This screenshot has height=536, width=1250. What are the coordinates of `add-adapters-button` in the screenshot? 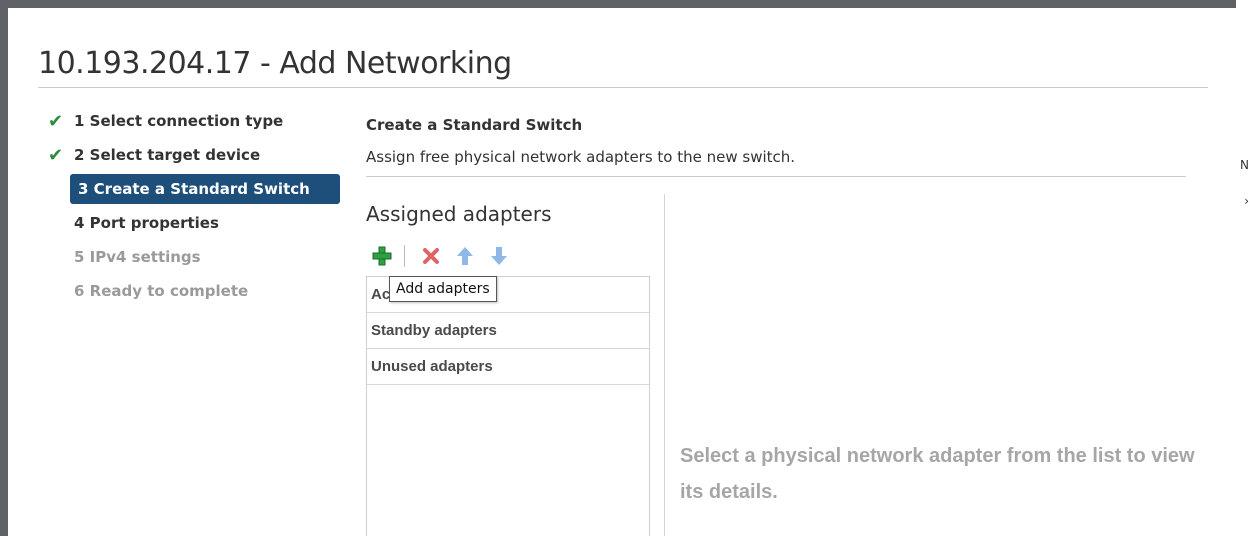 It's located at (382, 256).